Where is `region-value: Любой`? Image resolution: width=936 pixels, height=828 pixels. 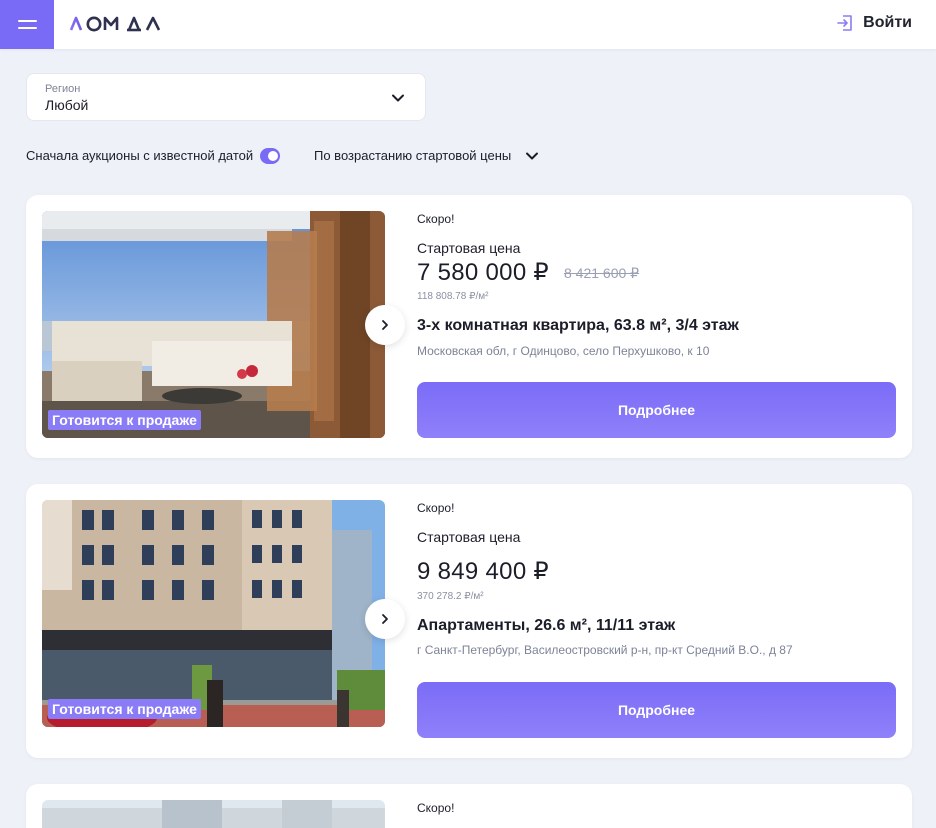 region-value: Любой is located at coordinates (67, 105).